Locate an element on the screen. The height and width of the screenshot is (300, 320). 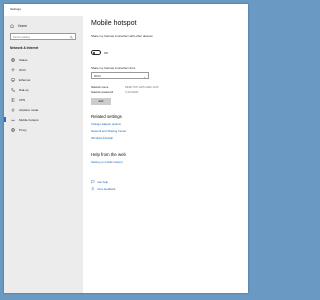
link-network-sharing-center: Network and Sharing Center is located at coordinates (108, 131).